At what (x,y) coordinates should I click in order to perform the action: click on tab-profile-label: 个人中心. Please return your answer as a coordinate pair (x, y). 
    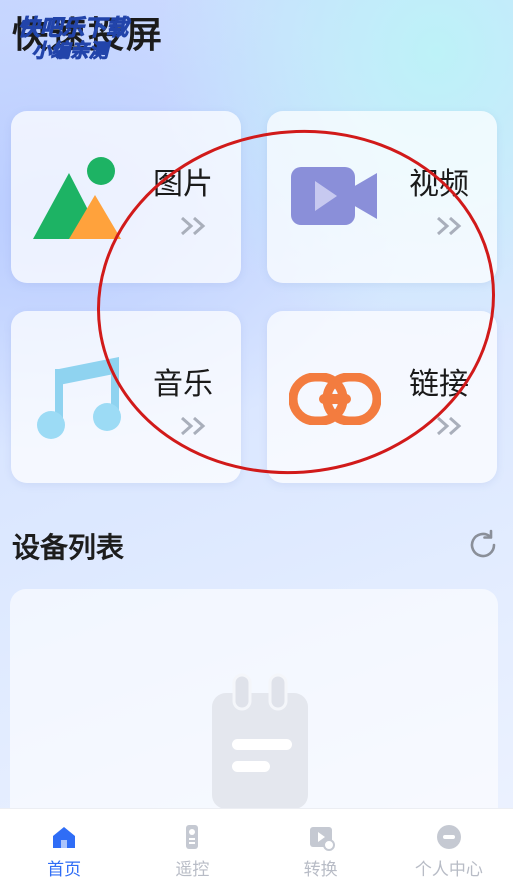
    Looking at the image, I should click on (448, 870).